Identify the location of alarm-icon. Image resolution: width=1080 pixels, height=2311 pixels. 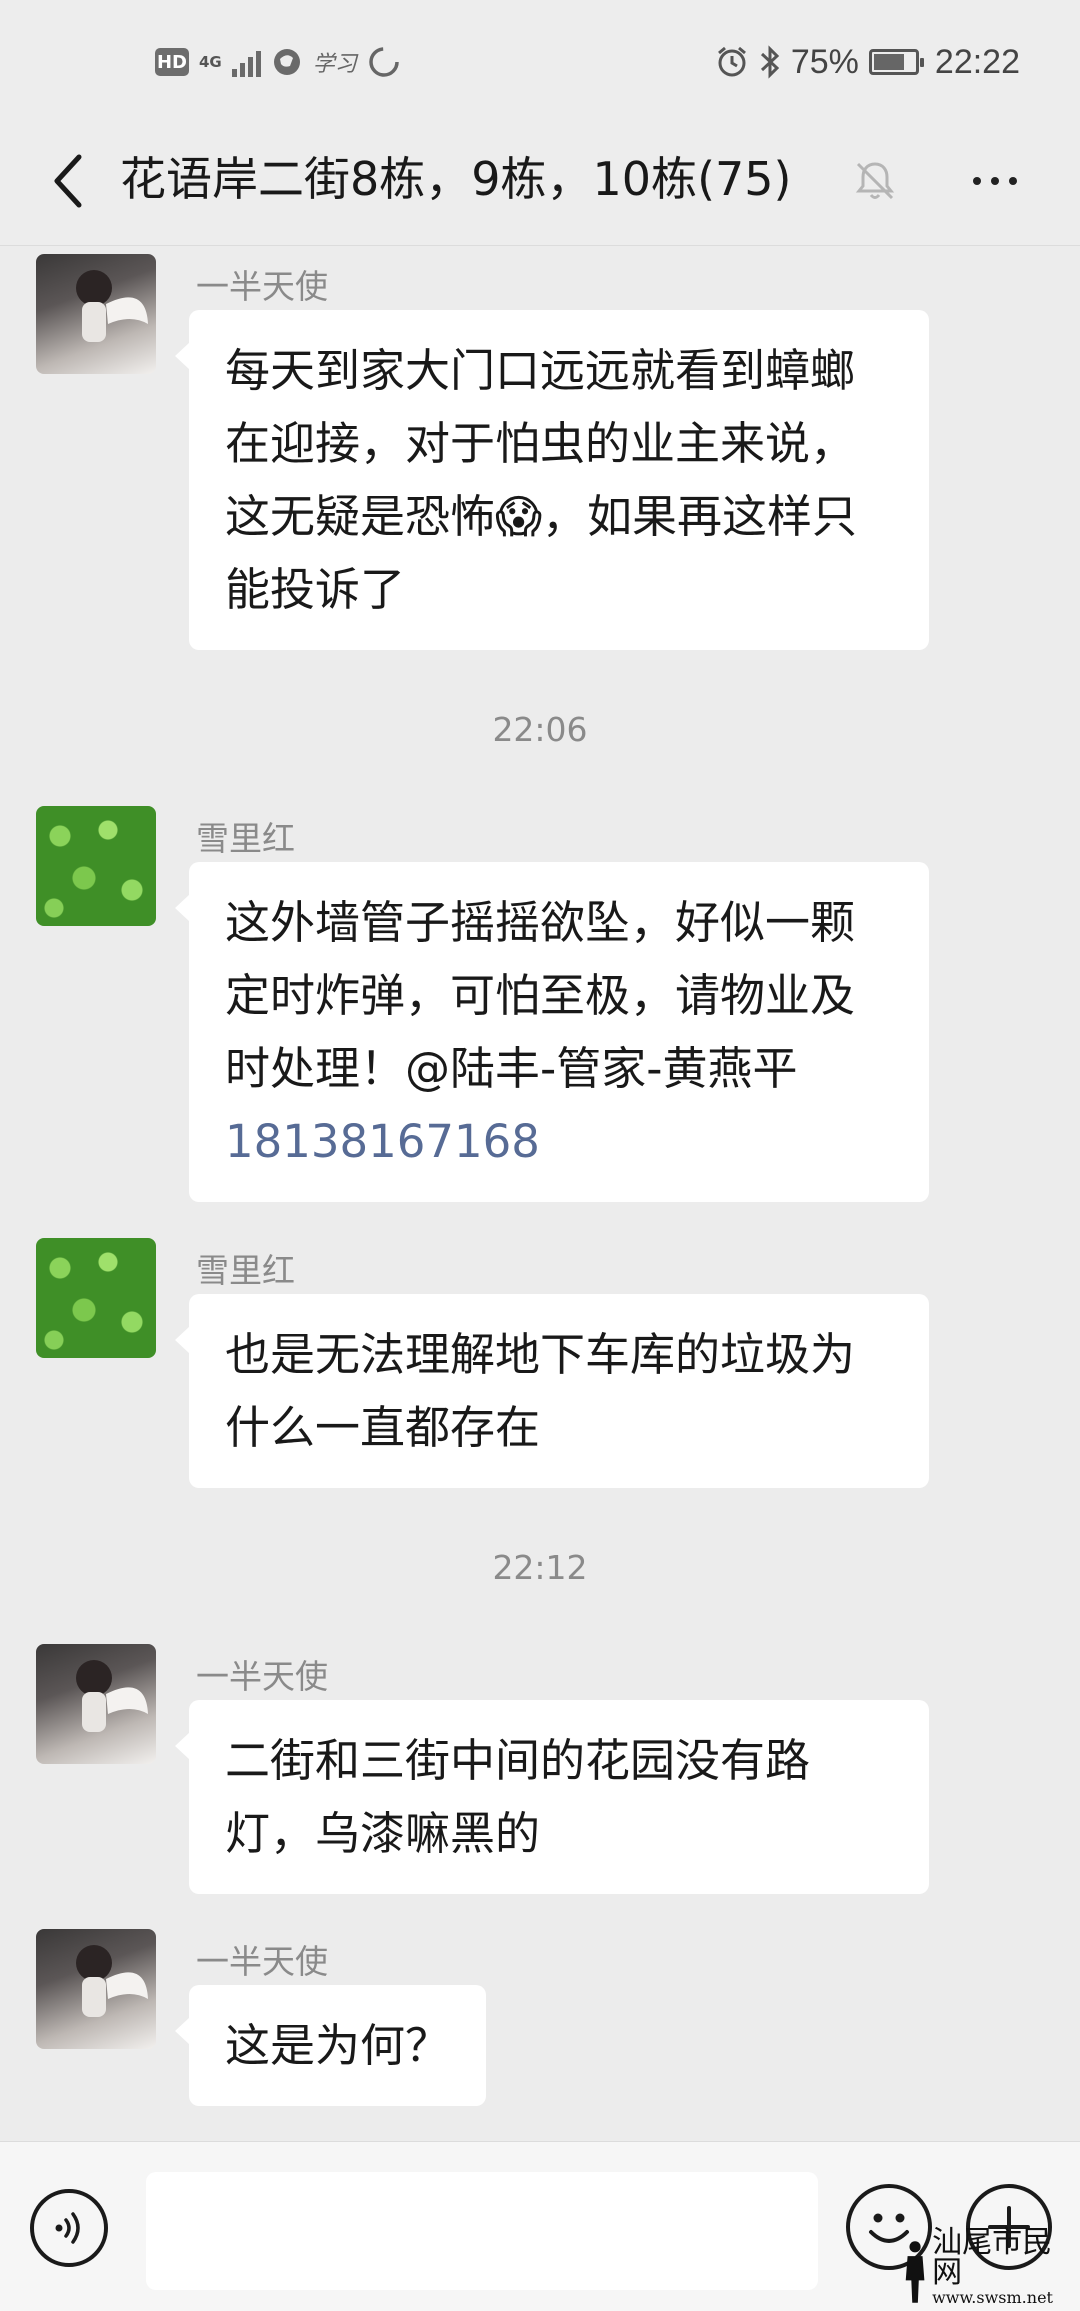
(731, 61).